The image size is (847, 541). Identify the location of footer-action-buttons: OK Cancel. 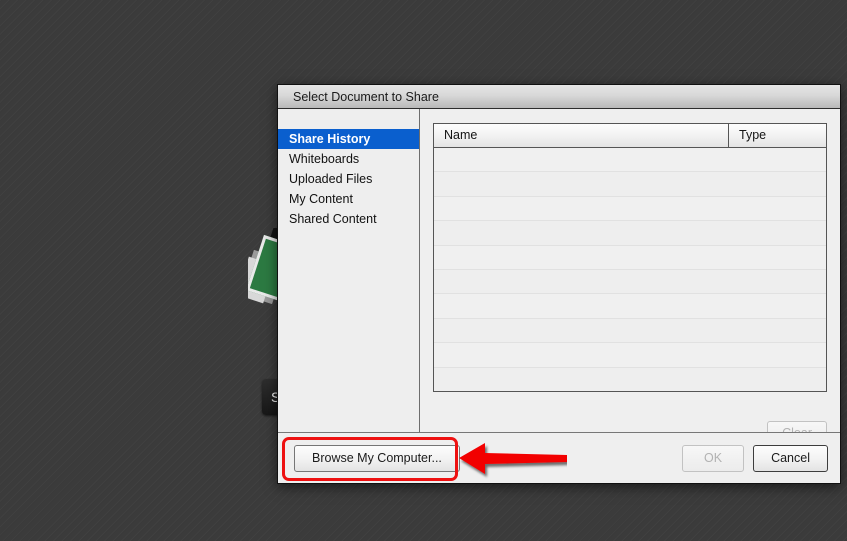
(755, 458).